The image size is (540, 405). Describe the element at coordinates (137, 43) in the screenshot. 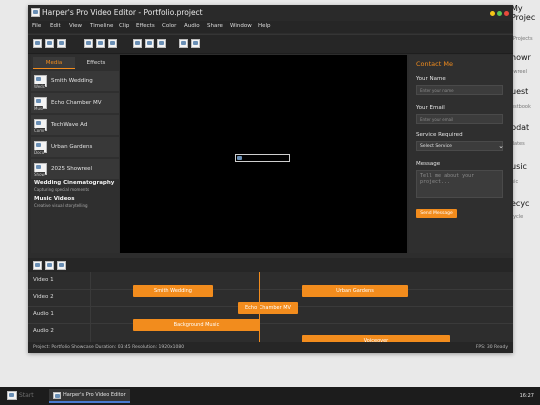

I see `undo-icon` at that location.